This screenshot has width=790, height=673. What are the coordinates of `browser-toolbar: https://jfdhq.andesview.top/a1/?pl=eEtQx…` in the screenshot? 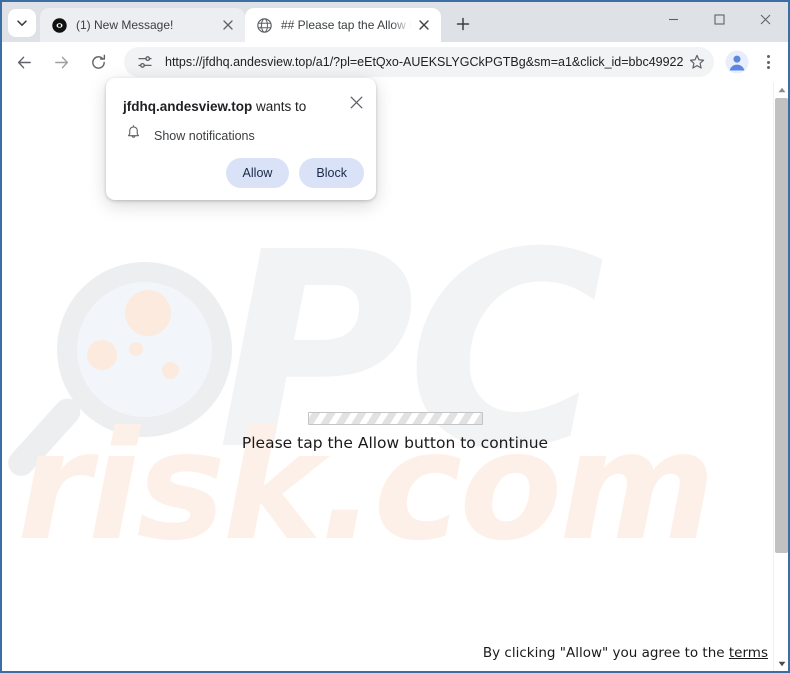 It's located at (395, 62).